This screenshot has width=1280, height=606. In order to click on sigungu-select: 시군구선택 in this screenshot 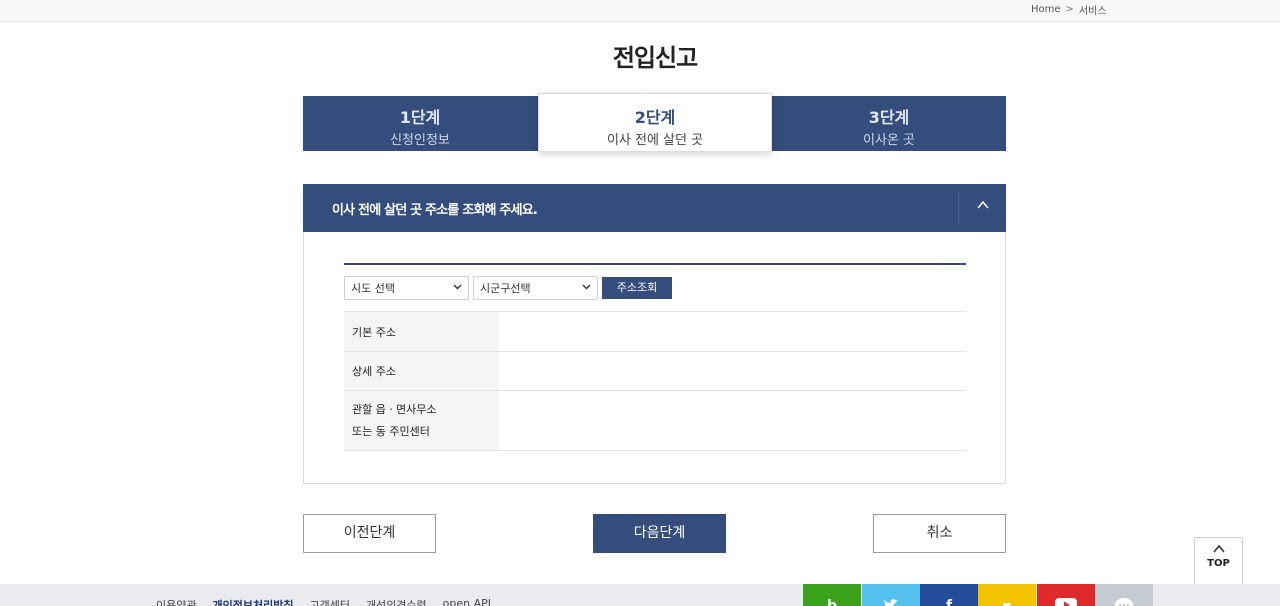, I will do `click(535, 288)`.